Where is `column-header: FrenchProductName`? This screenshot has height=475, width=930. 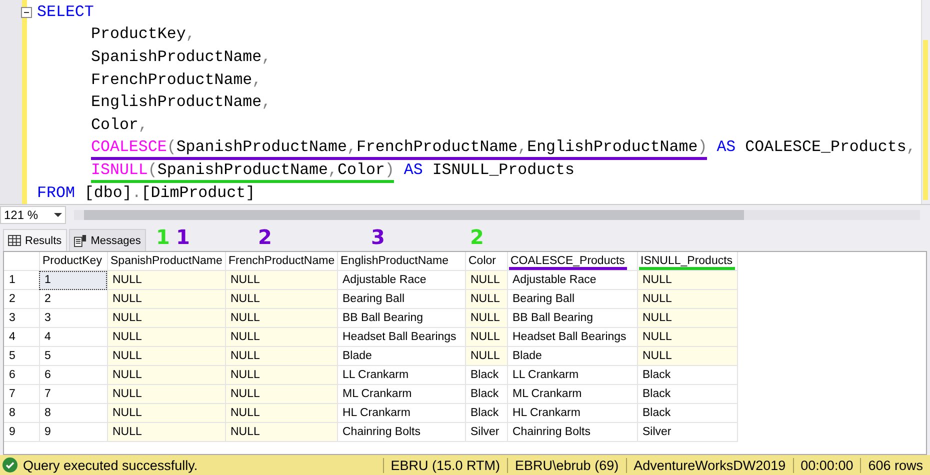 column-header: FrenchProductName is located at coordinates (281, 261).